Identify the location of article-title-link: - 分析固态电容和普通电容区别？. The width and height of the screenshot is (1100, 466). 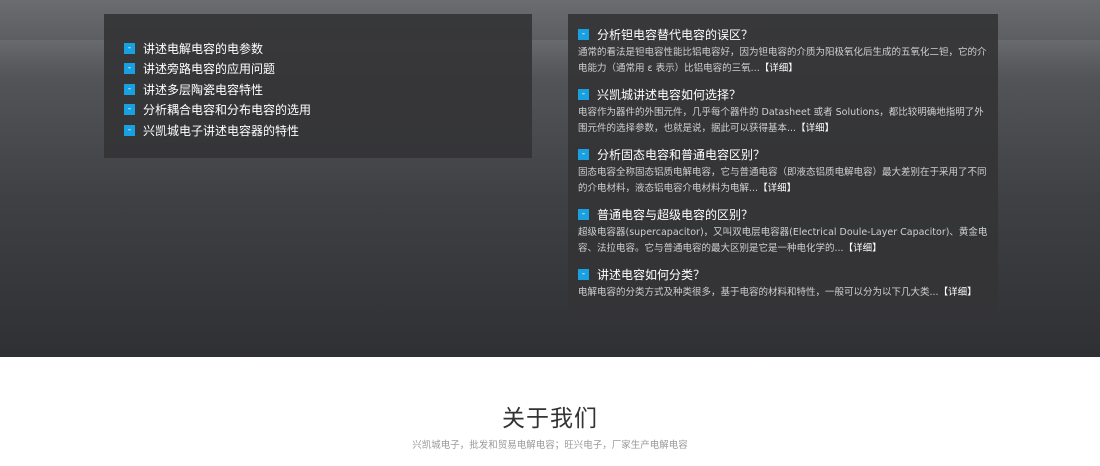
(783, 154).